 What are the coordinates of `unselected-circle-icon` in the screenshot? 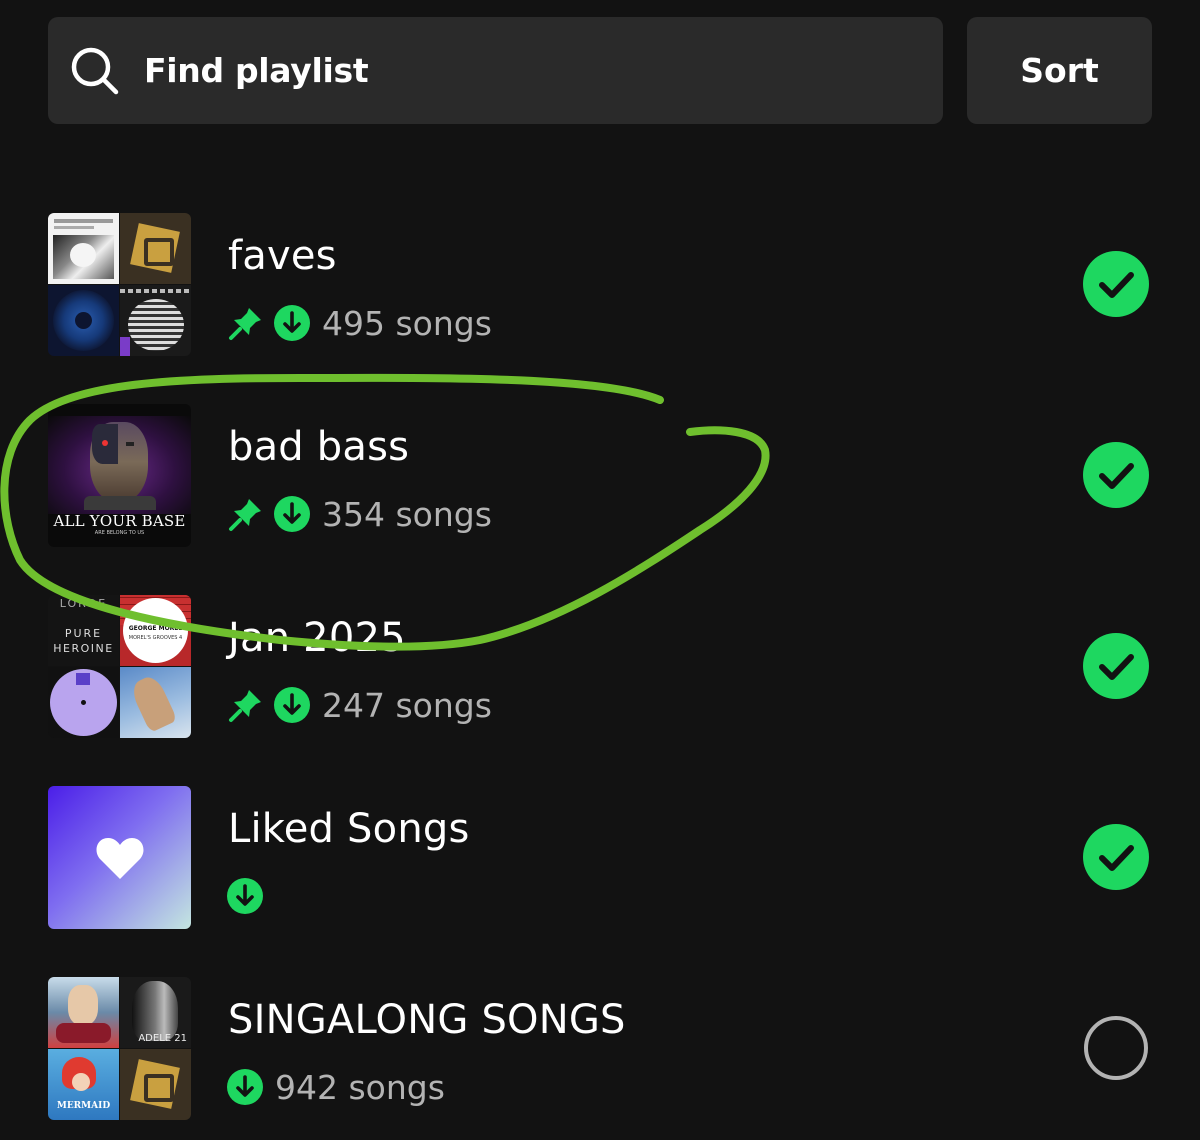 It's located at (1116, 1048).